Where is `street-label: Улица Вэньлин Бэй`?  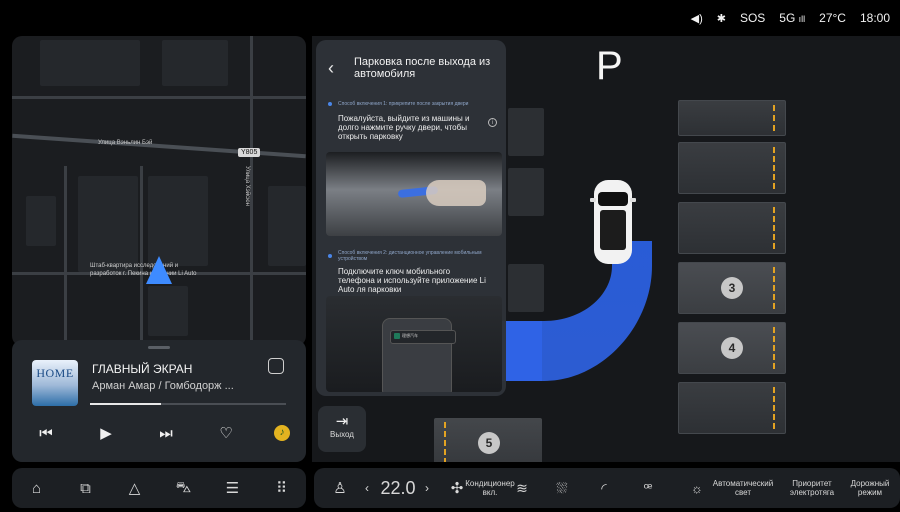 street-label: Улица Вэньлин Бэй is located at coordinates (125, 143).